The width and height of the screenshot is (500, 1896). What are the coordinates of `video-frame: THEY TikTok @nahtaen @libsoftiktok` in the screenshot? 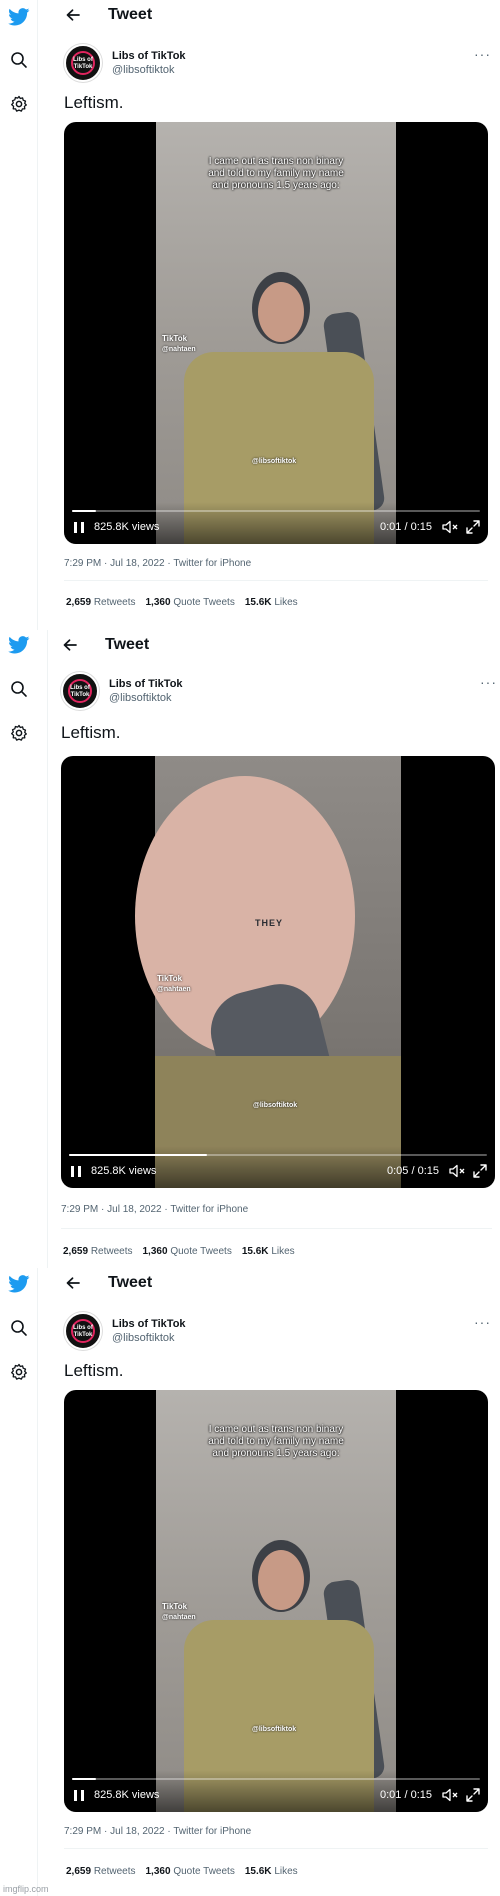 It's located at (268, 972).